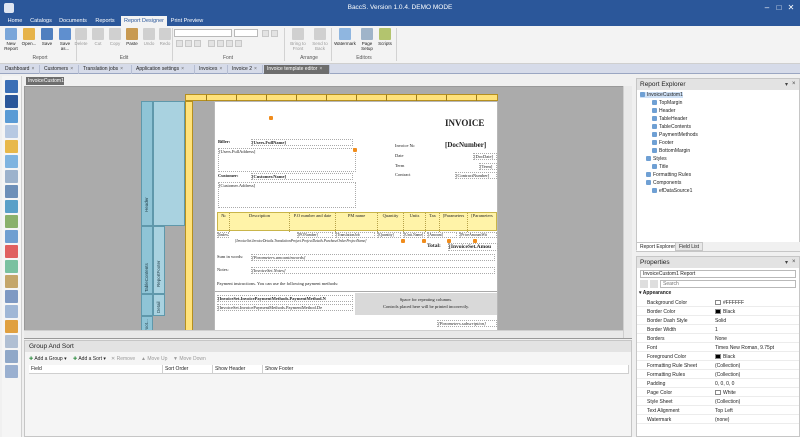 Image resolution: width=800 pixels, height=437 pixels. Describe the element at coordinates (654, 284) in the screenshot. I see `alphabetical-icon` at that location.